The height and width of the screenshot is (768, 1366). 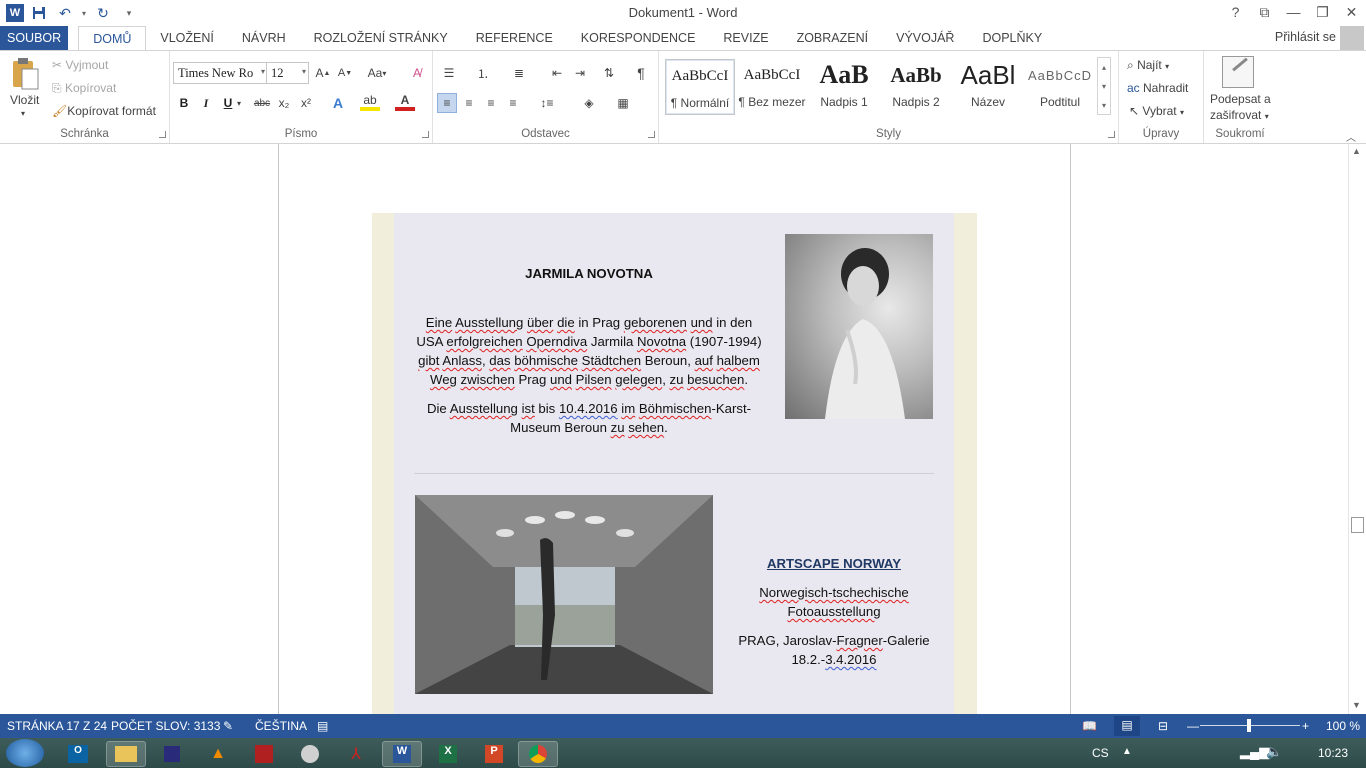 What do you see at coordinates (172, 754) in the screenshot?
I see `save-app-icon` at bounding box center [172, 754].